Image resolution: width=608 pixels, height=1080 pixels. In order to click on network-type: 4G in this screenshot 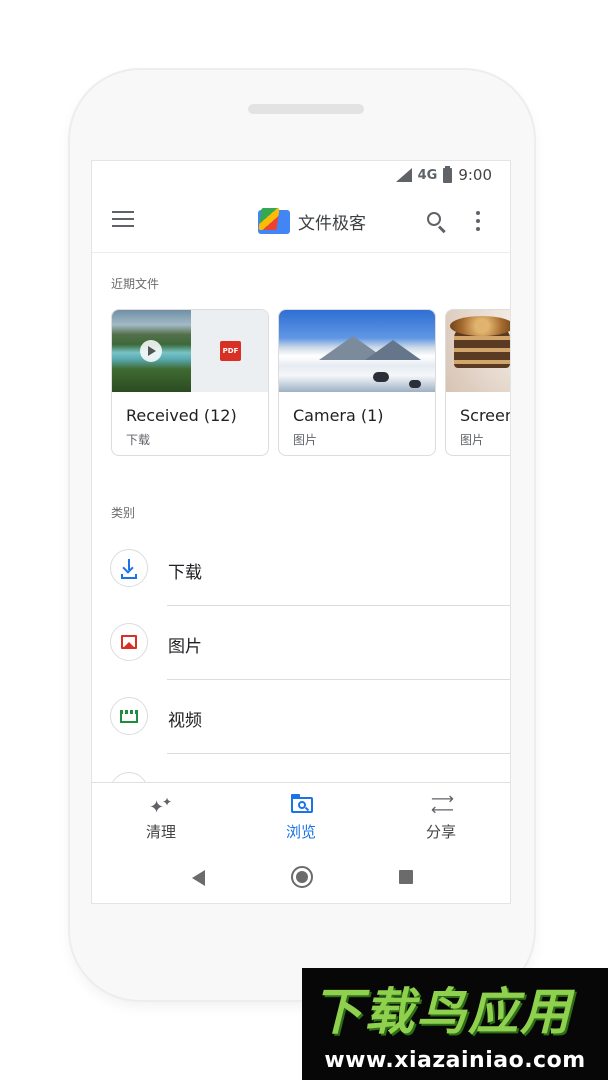, I will do `click(427, 175)`.